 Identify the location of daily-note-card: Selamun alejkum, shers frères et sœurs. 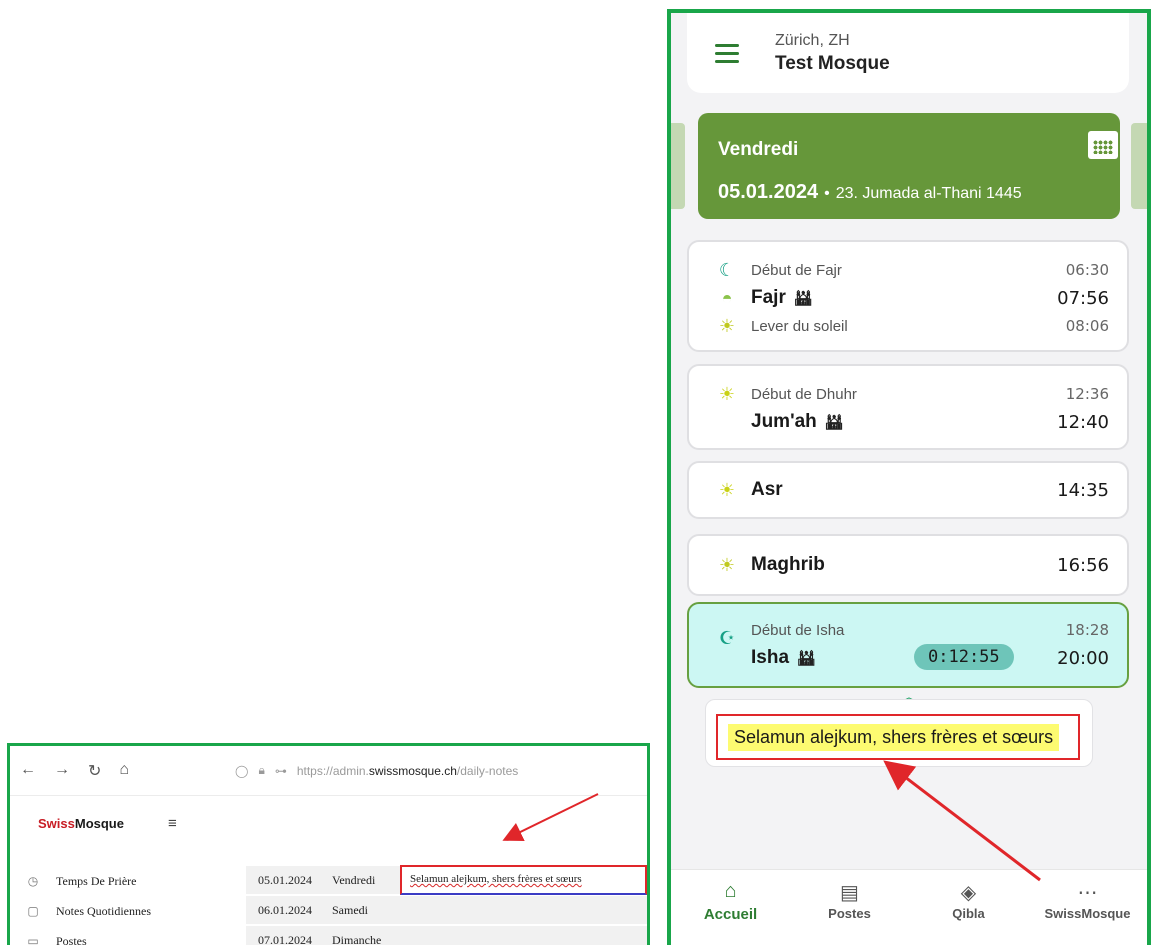
(899, 733).